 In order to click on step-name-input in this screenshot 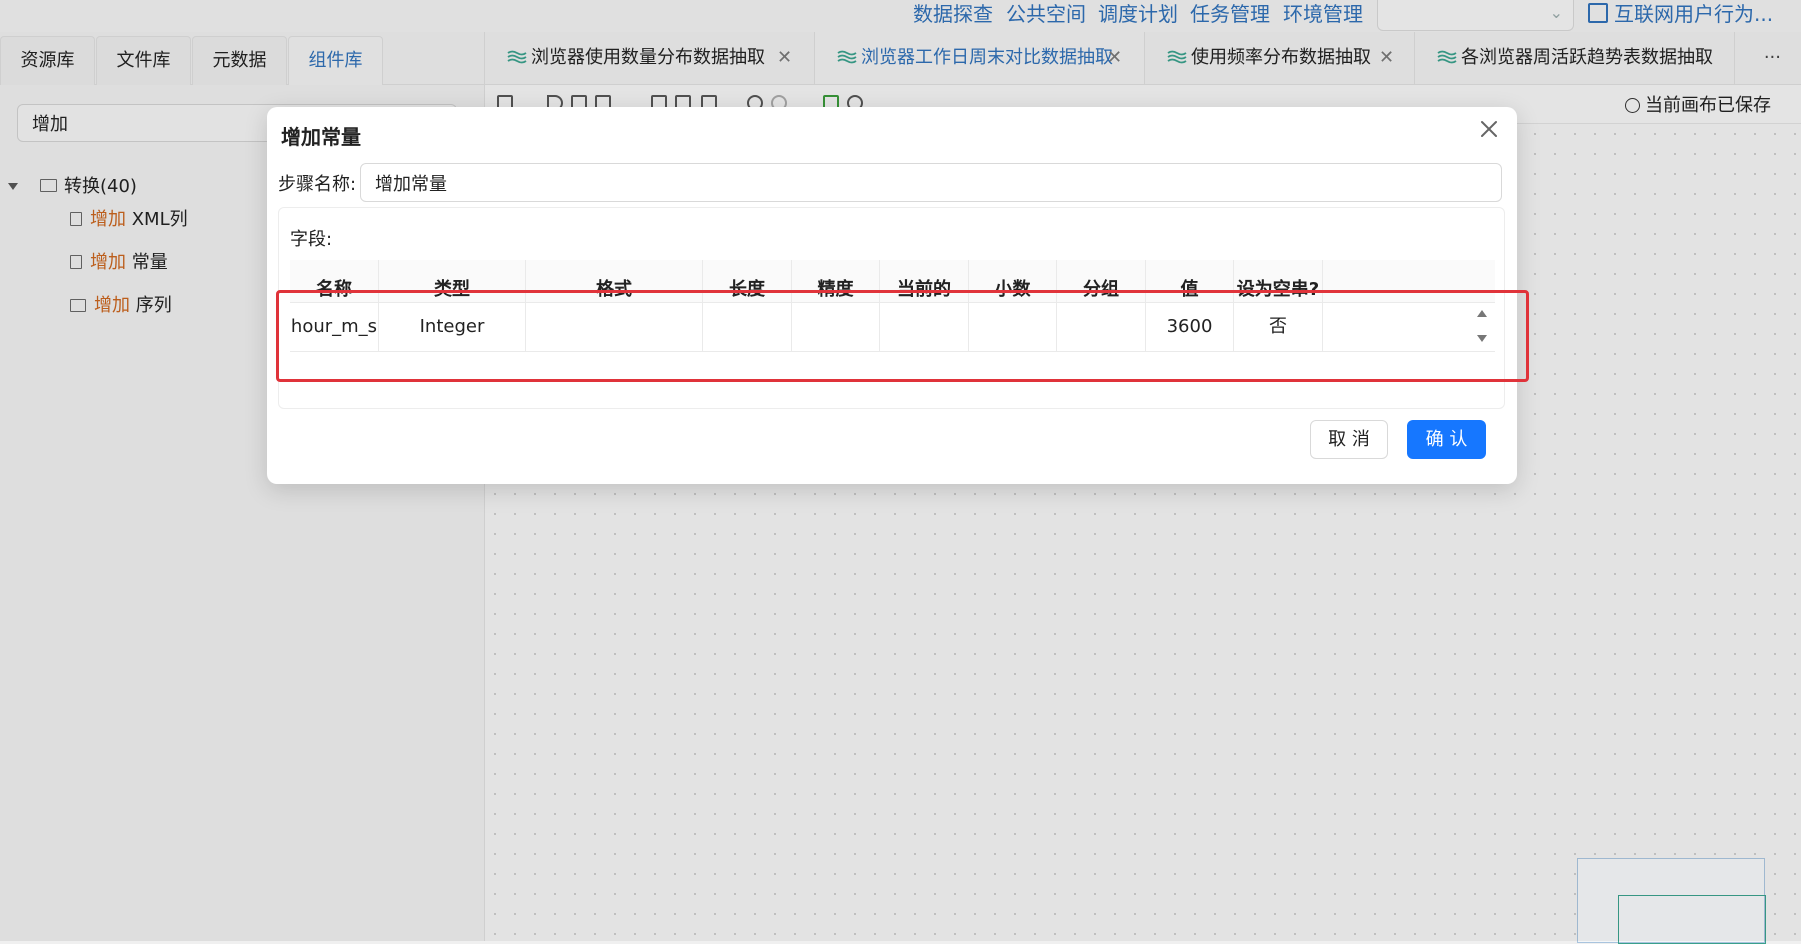, I will do `click(931, 182)`.